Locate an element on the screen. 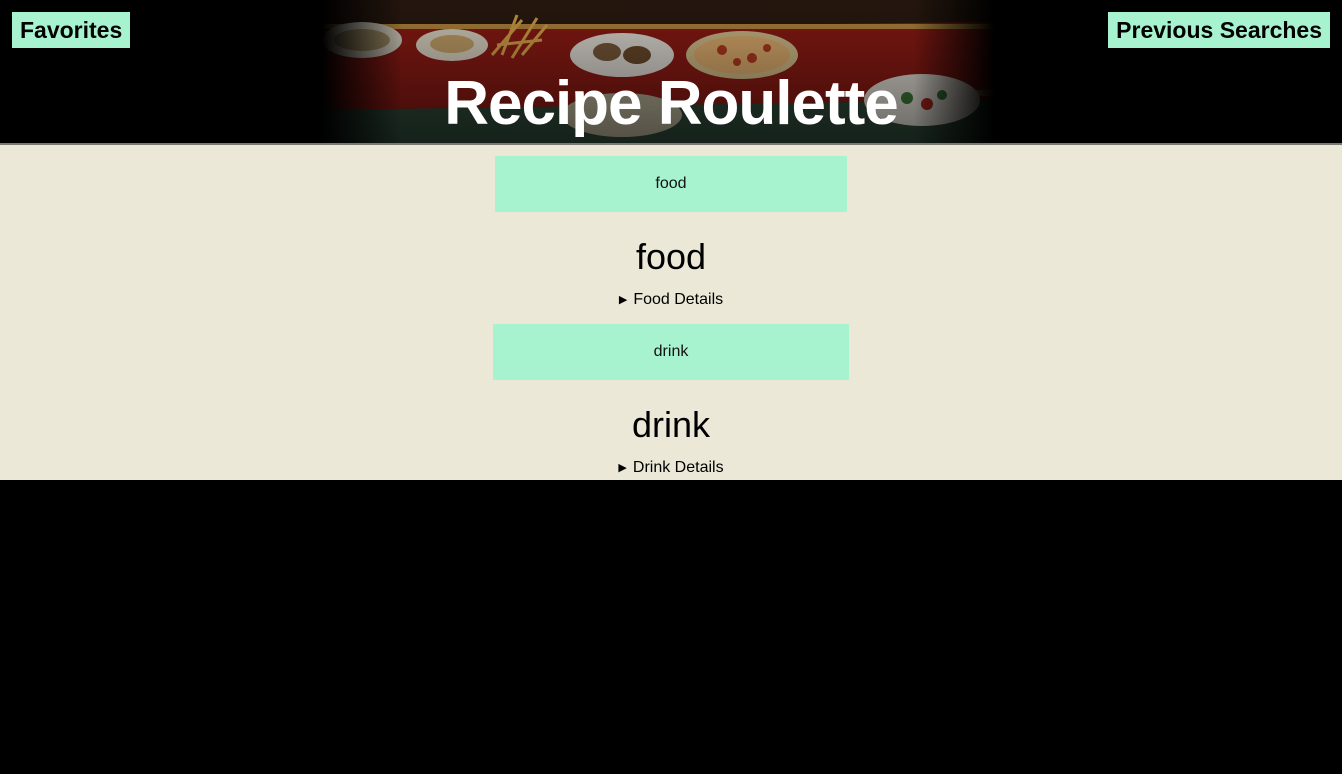  drink-button: drink is located at coordinates (671, 352).